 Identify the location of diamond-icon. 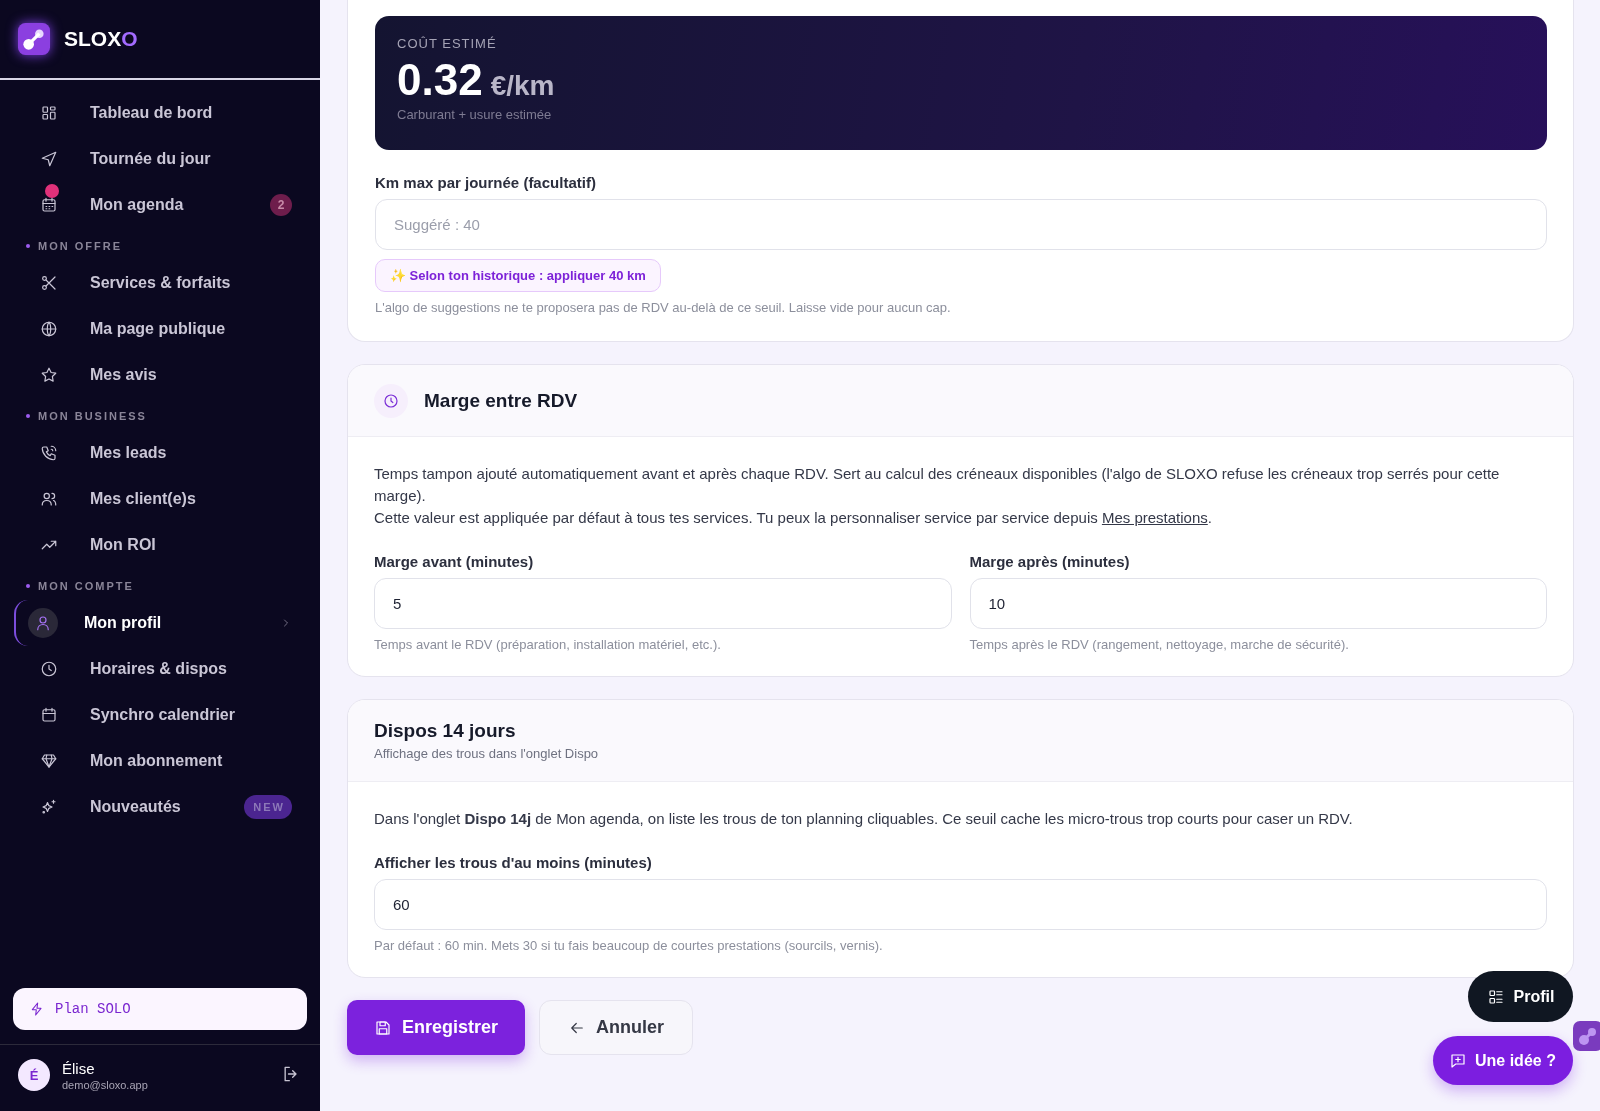
(49, 761).